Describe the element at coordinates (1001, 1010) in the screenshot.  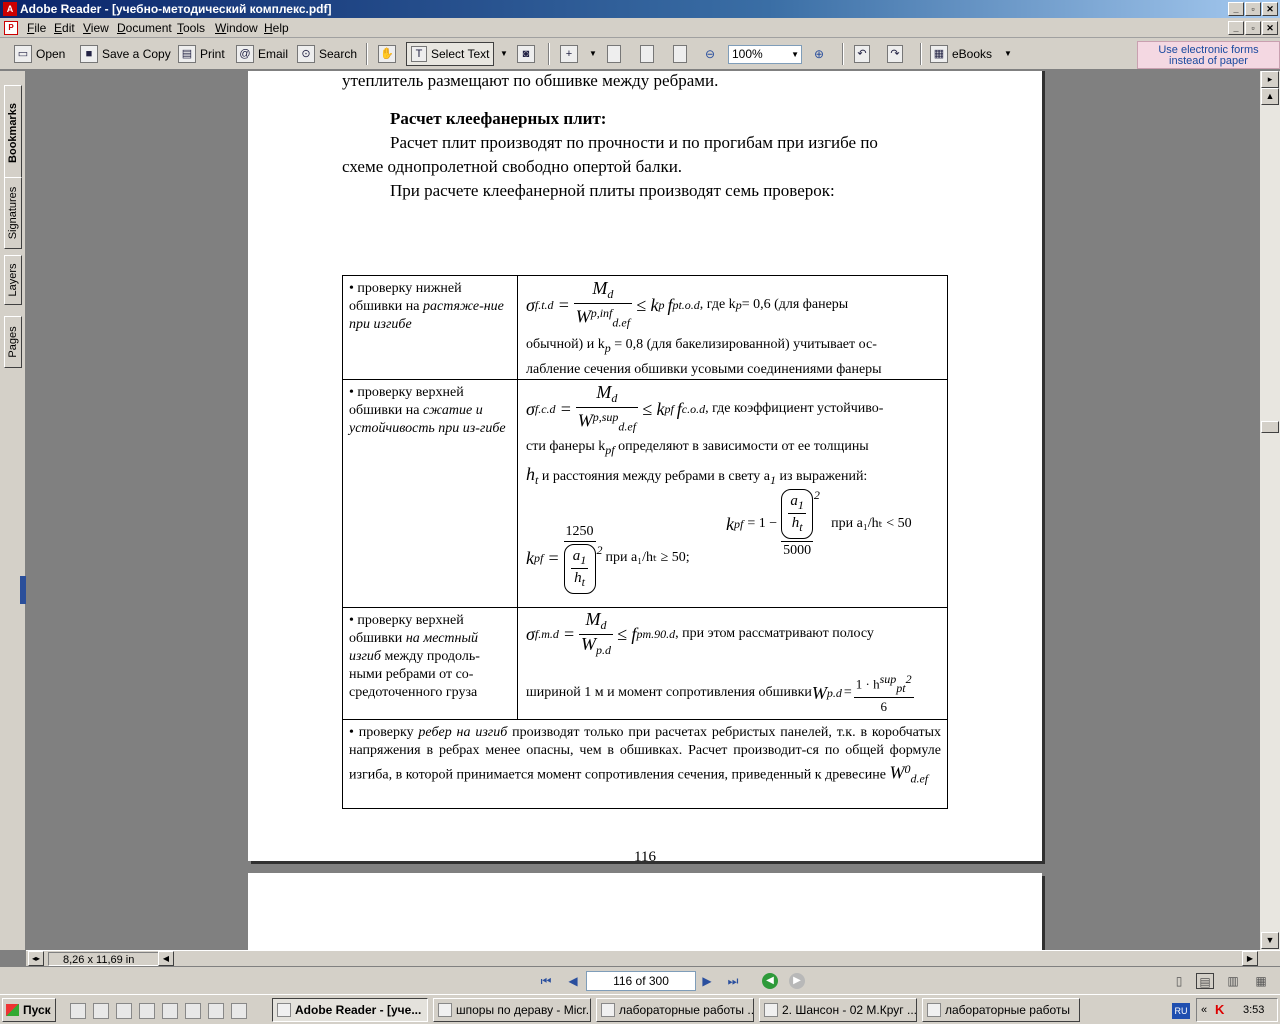
I see `task-folder: лабораторные работы` at that location.